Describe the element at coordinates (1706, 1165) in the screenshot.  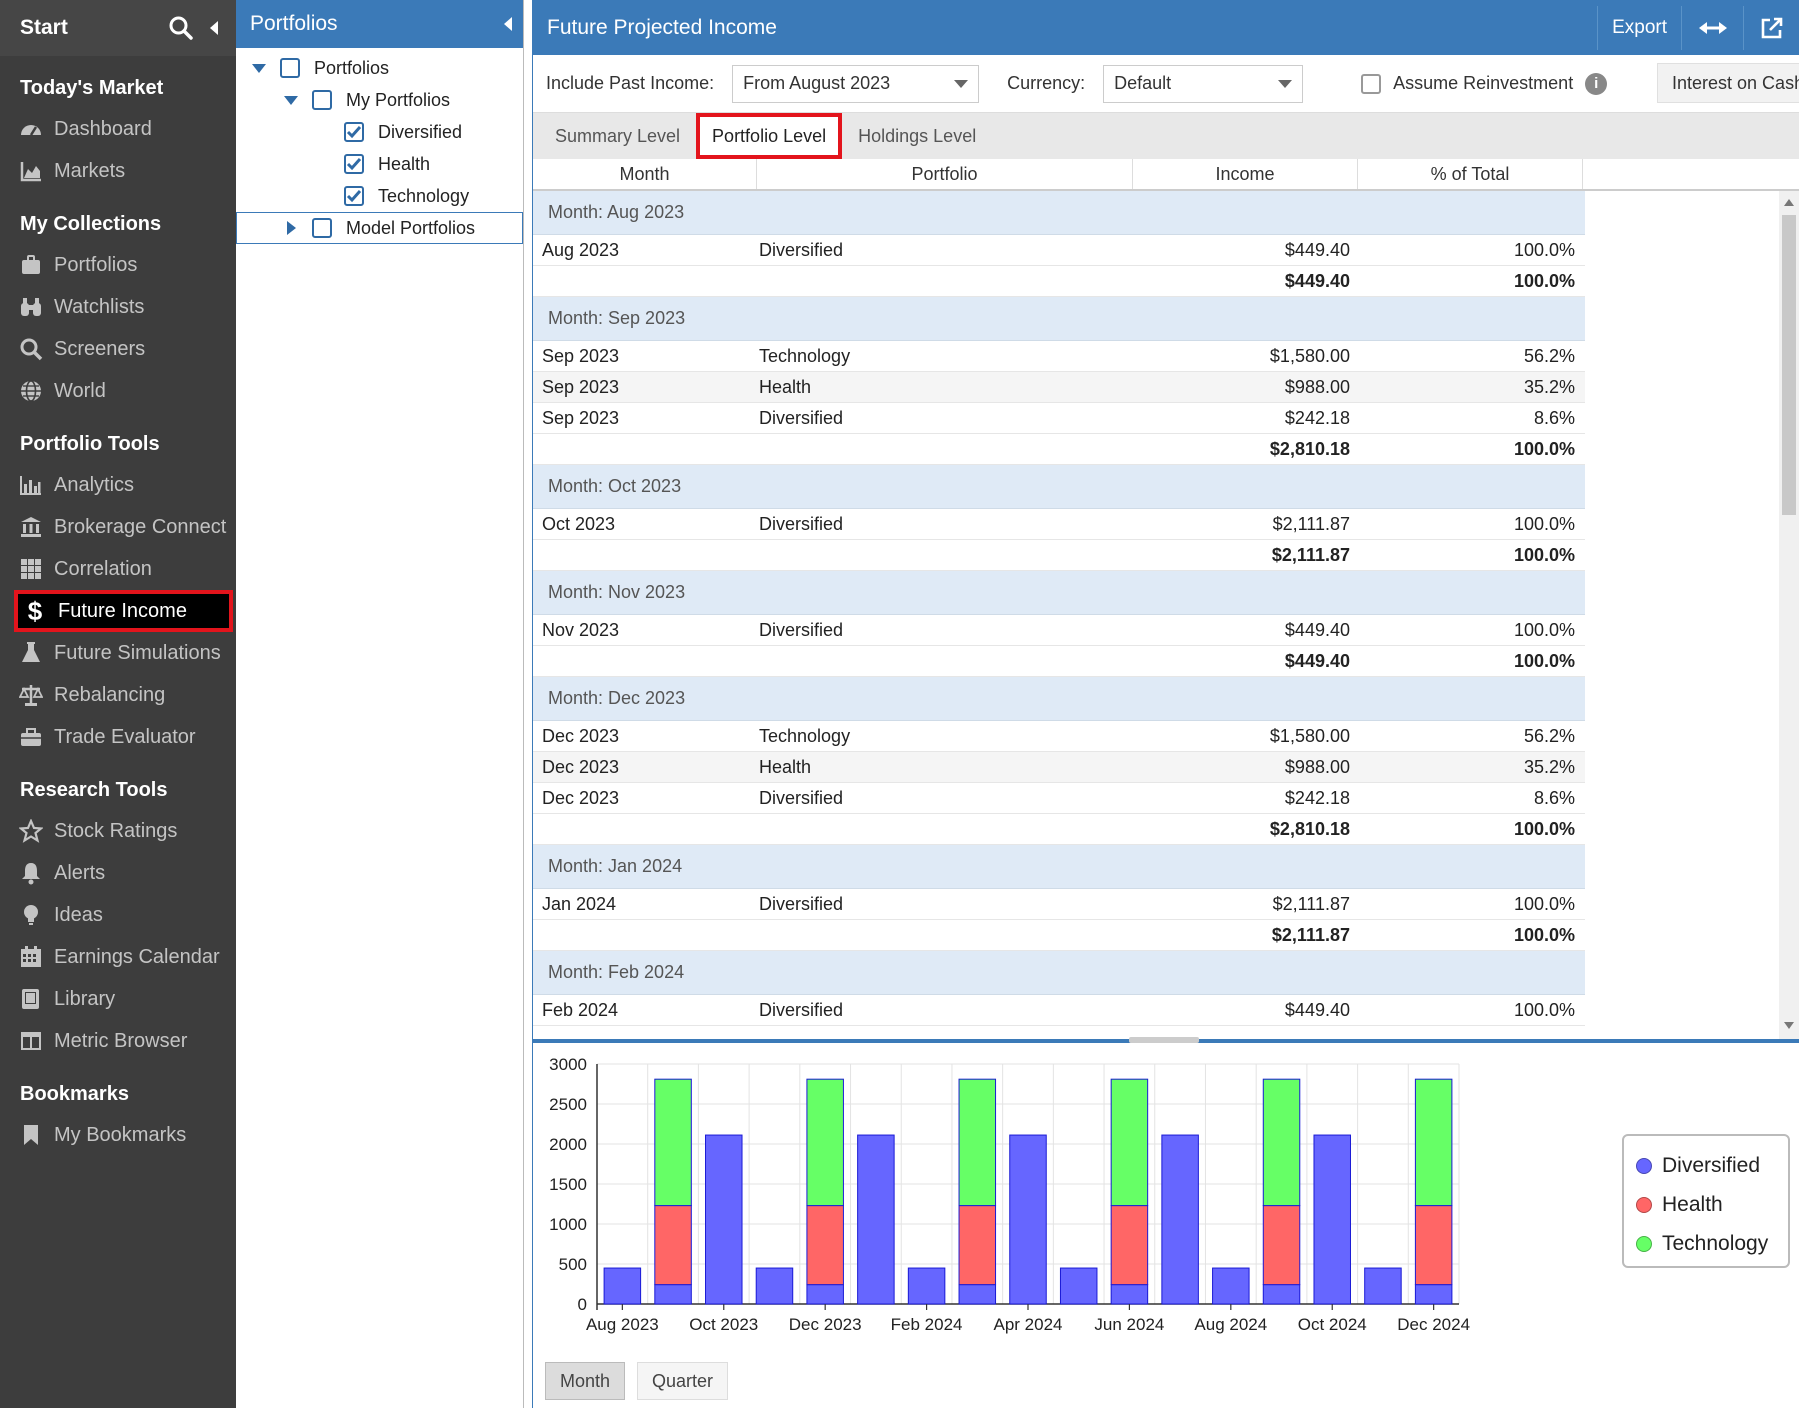
I see `legend-item-diversified: Diversified` at that location.